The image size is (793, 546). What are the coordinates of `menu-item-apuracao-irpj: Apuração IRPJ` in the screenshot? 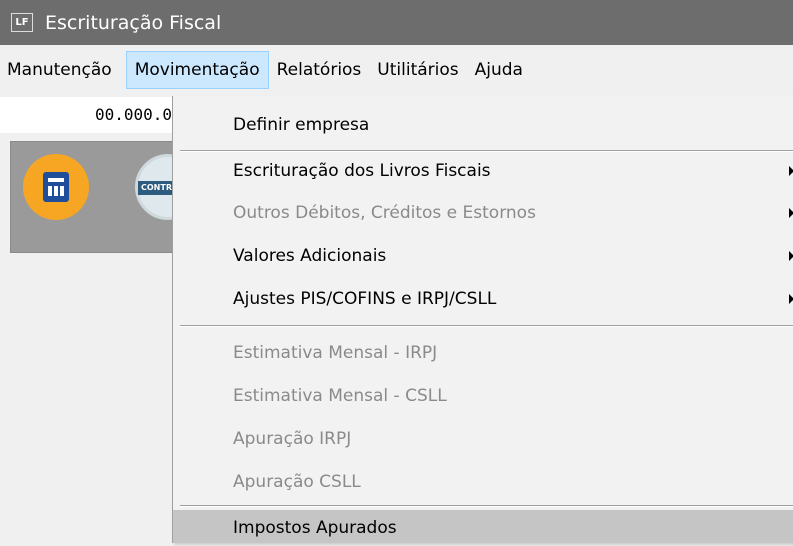 It's located at (483, 439).